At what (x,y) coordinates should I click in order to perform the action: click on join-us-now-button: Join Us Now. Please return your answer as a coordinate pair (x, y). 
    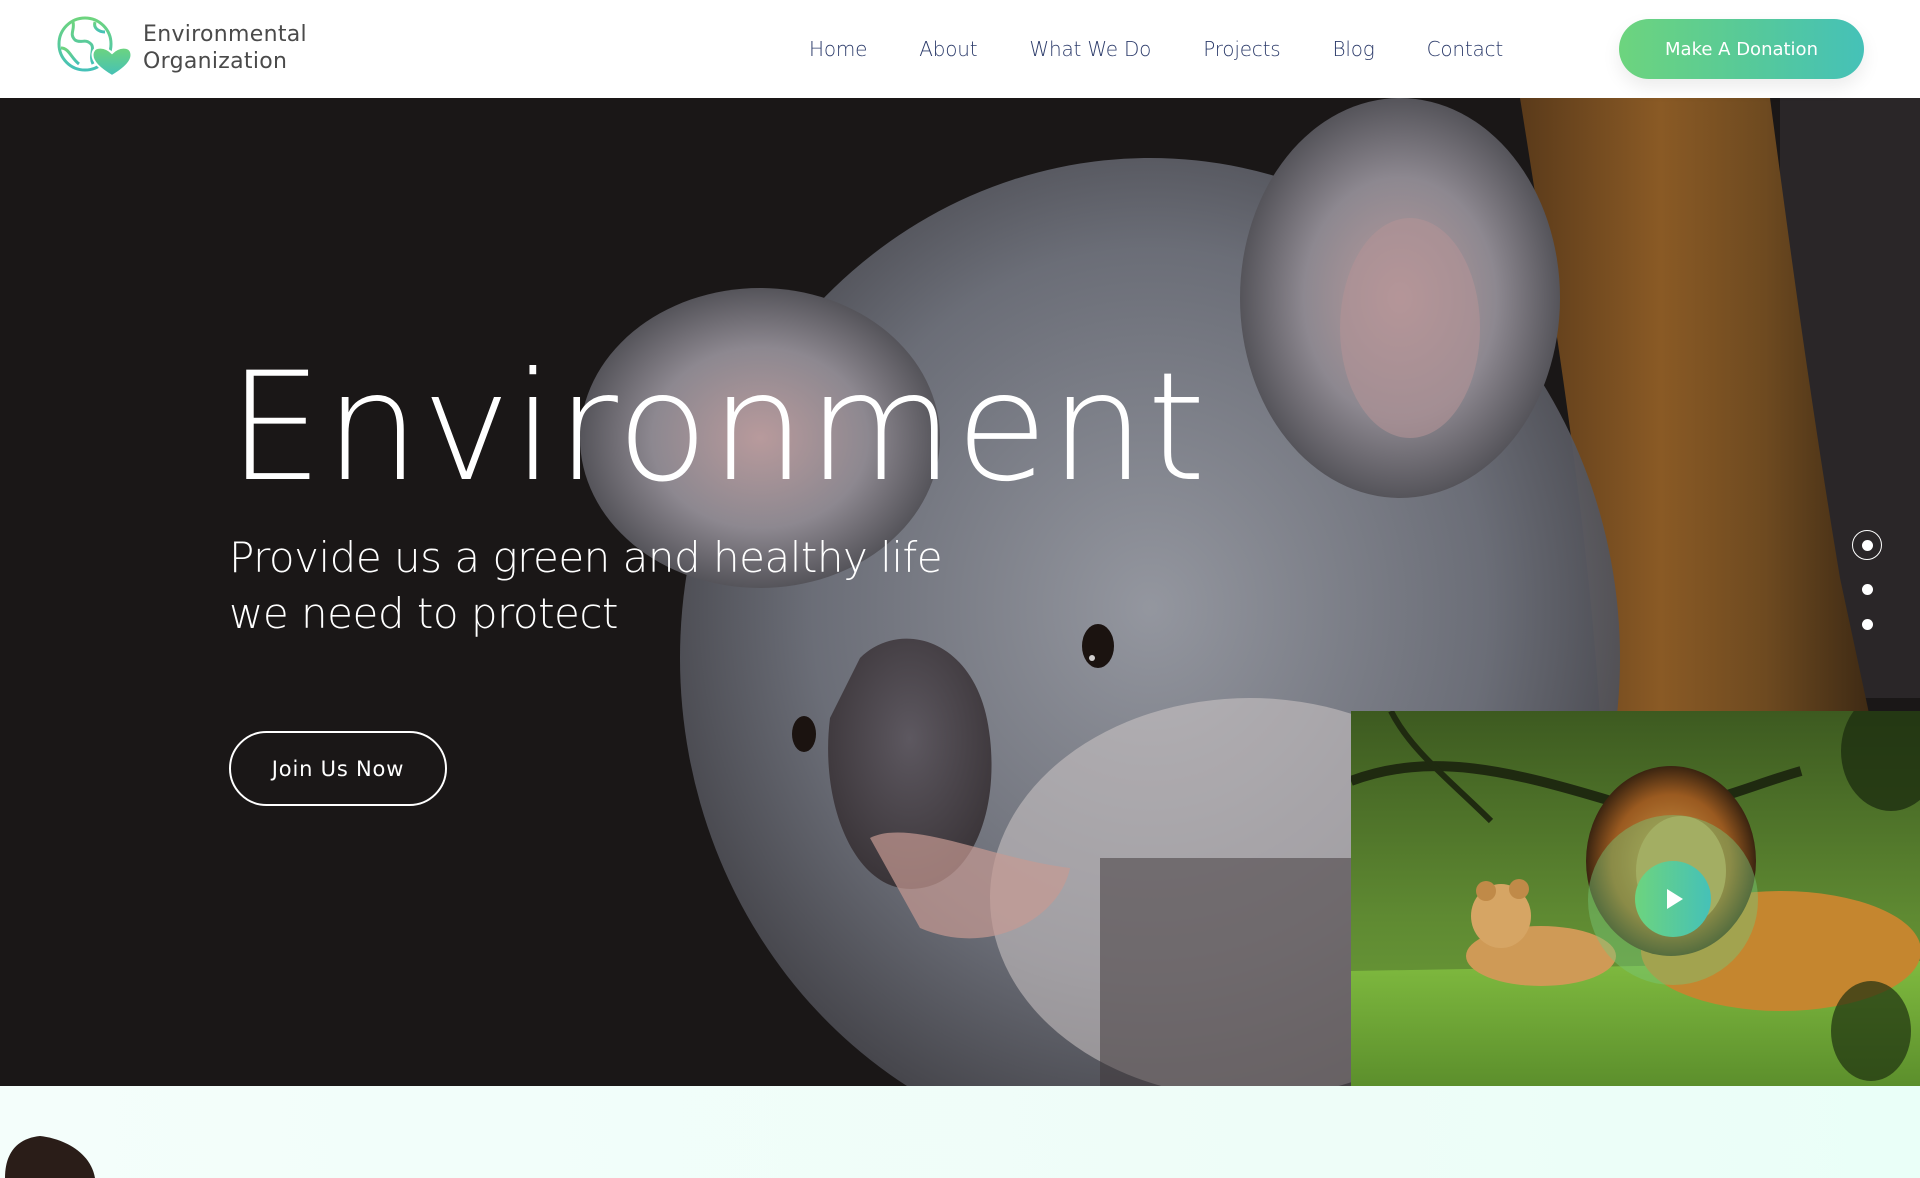
    Looking at the image, I should click on (338, 768).